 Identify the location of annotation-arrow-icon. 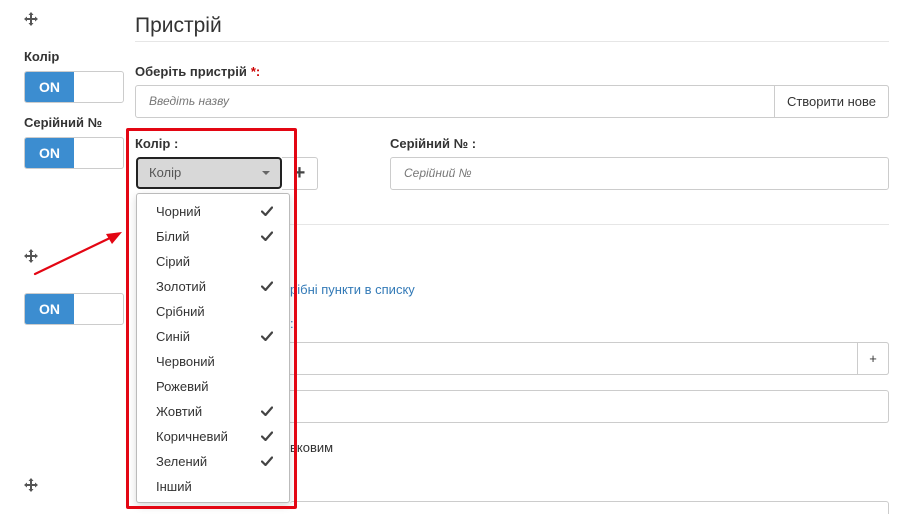
(77, 254).